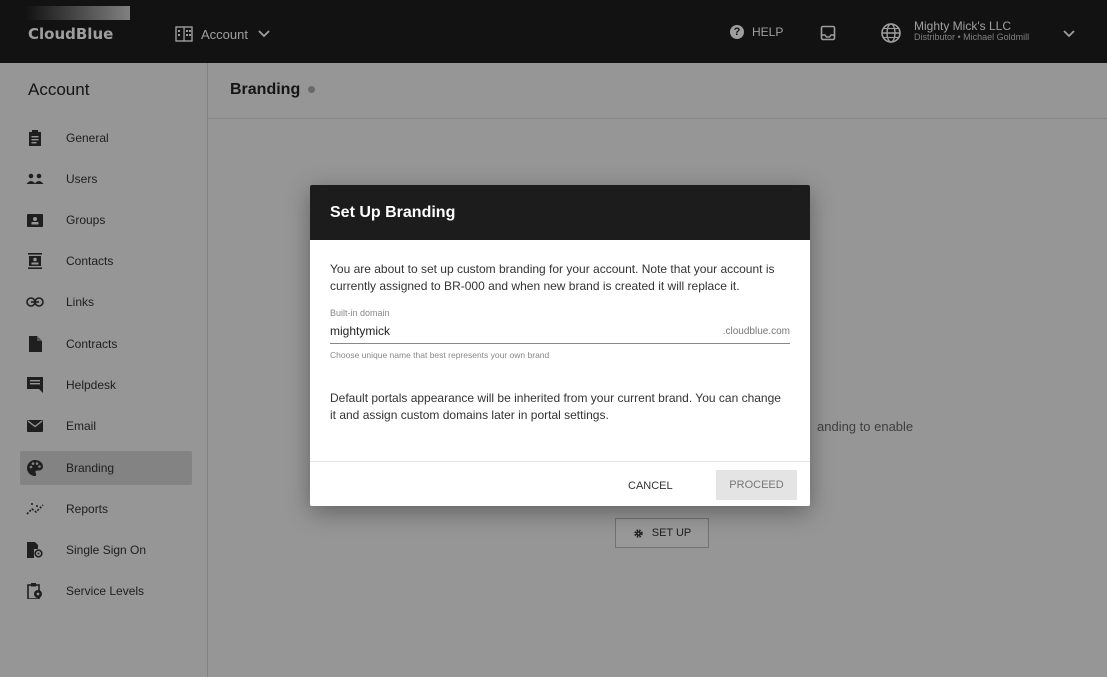 This screenshot has width=1107, height=677. I want to click on dialog-header: Set Up Branding, so click(560, 212).